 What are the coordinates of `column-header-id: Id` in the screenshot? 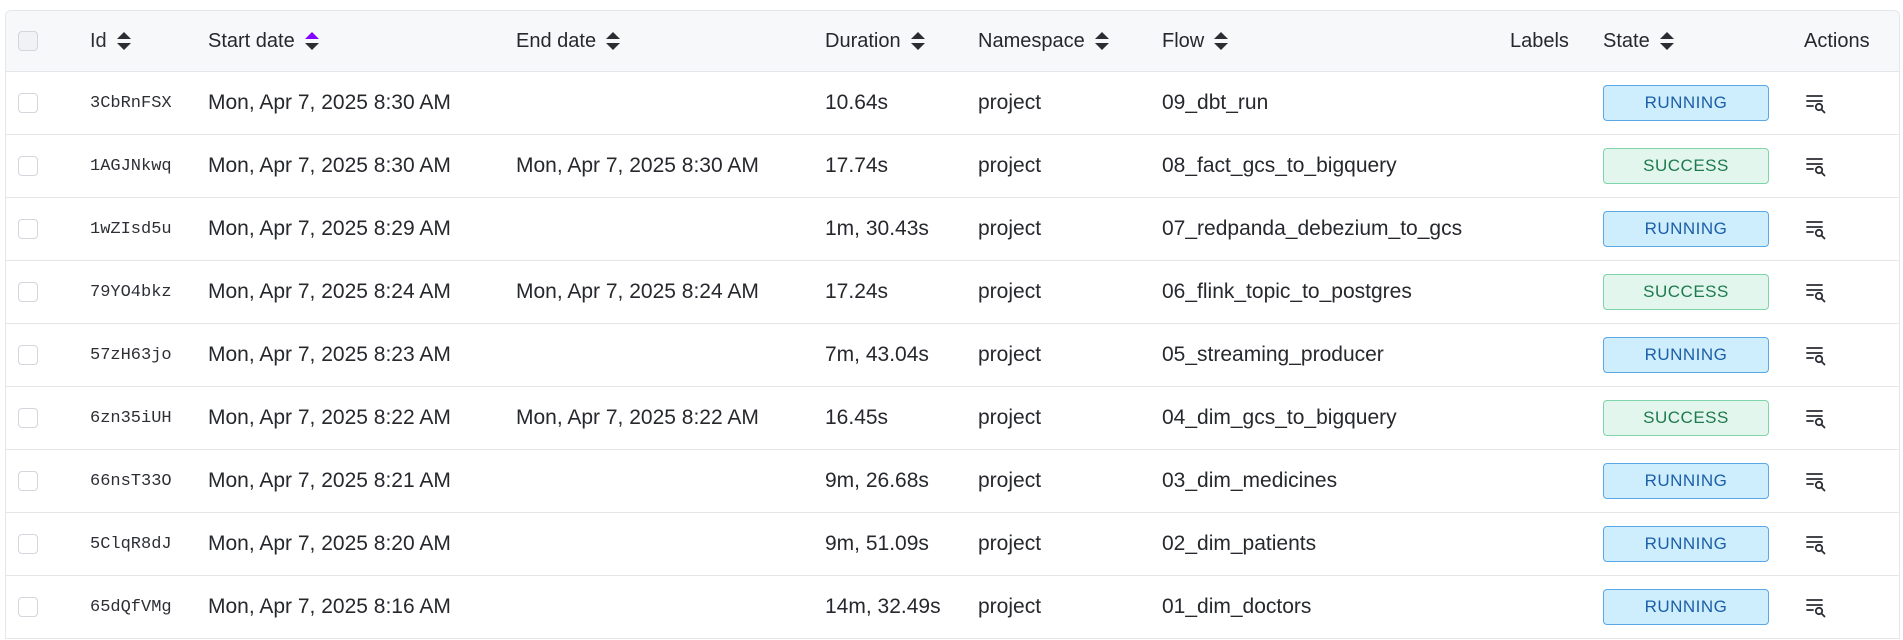 It's located at (110, 41).